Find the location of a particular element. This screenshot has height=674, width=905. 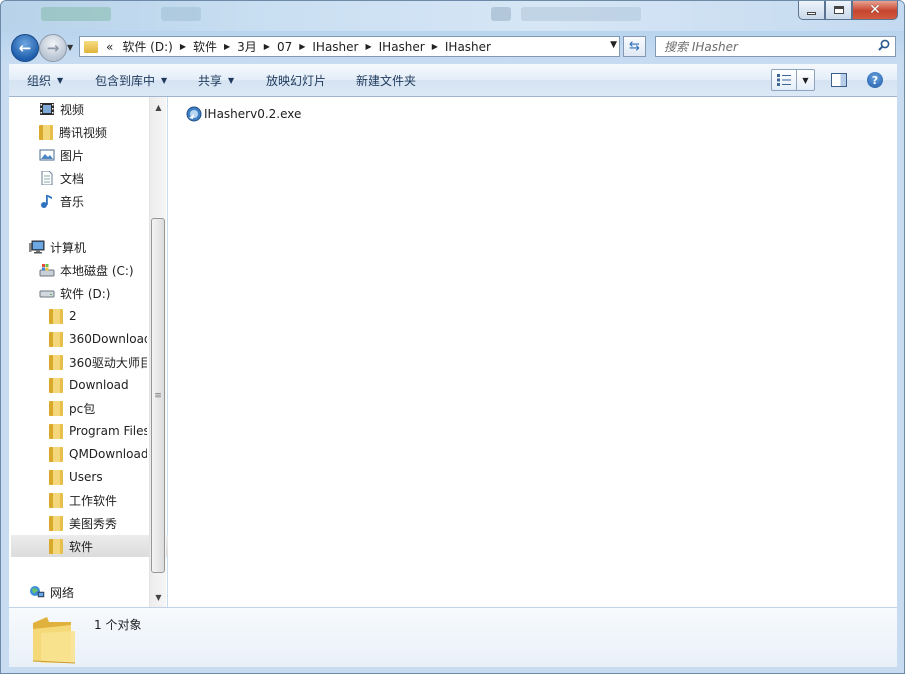

nav-item: 美图秀秀 is located at coordinates (83, 523).